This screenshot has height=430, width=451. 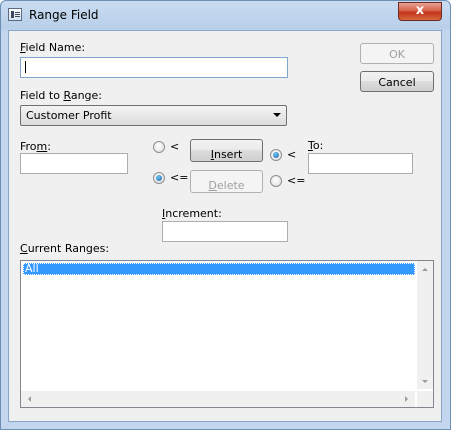 I want to click on vertical-scrollbar, so click(x=425, y=325).